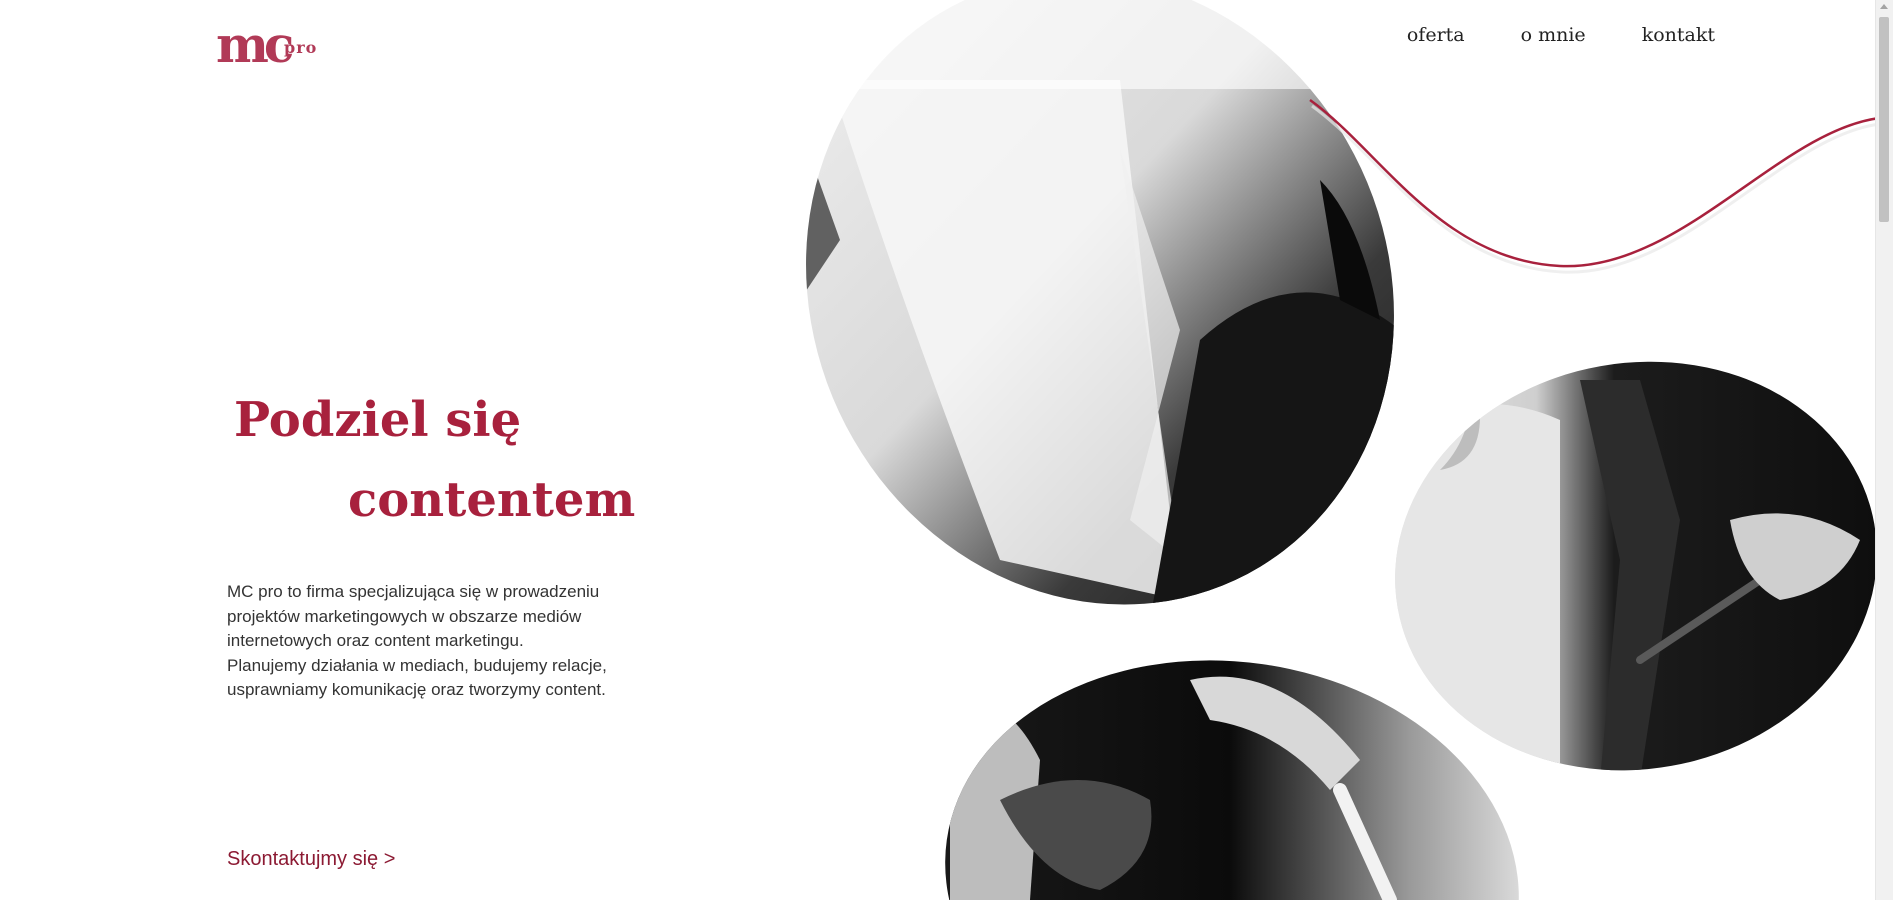  What do you see at coordinates (1884, 450) in the screenshot?
I see `scrollbar` at bounding box center [1884, 450].